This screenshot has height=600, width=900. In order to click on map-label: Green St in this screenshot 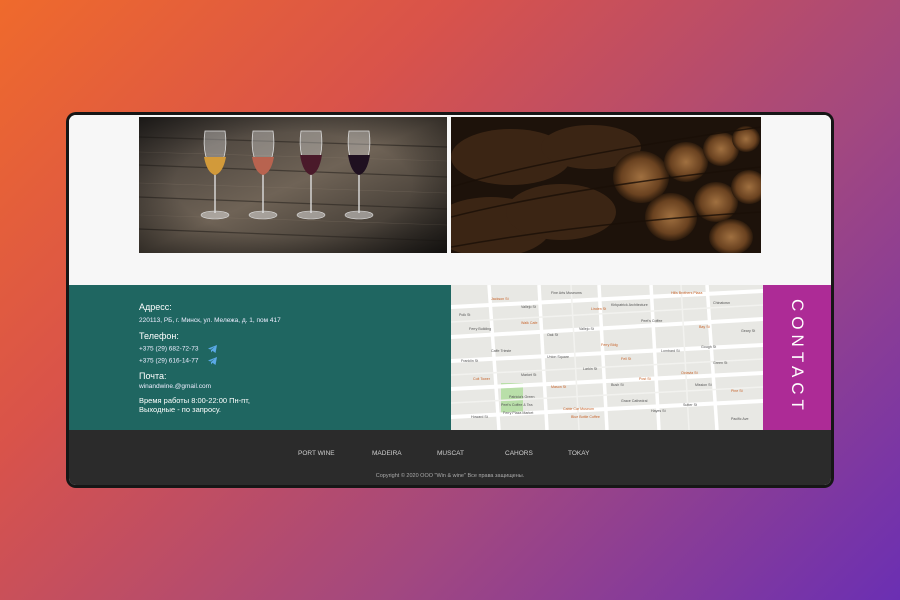, I will do `click(720, 363)`.